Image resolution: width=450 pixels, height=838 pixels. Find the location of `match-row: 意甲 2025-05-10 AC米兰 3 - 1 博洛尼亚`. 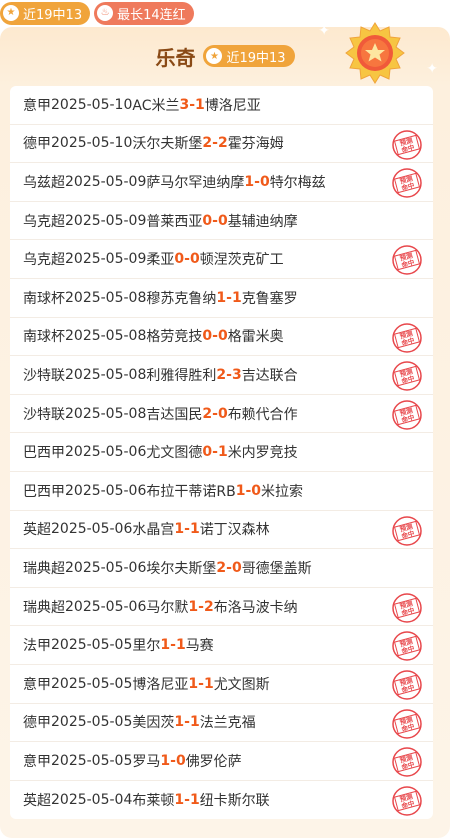

match-row: 意甲 2025-05-10 AC米兰 3 - 1 博洛尼亚 is located at coordinates (221, 105).